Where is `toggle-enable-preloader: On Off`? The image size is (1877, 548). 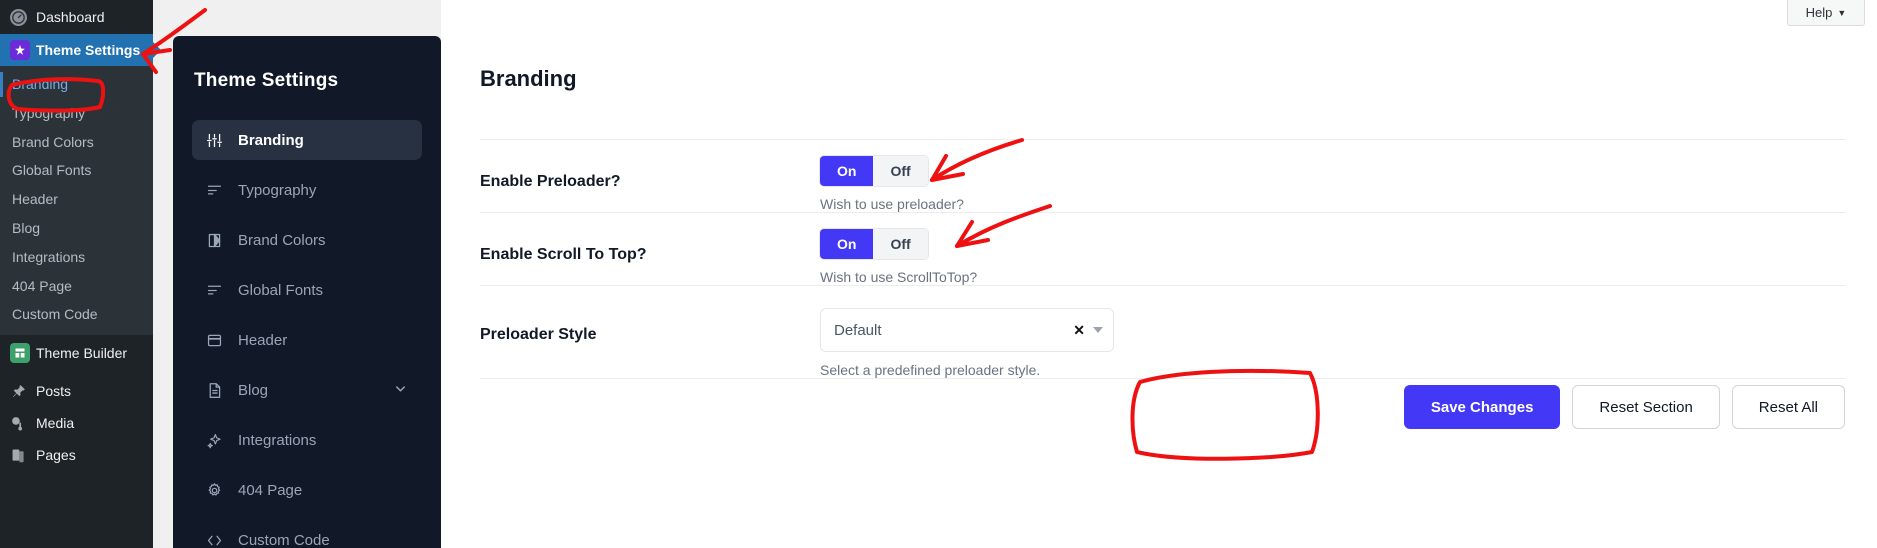 toggle-enable-preloader: On Off is located at coordinates (874, 171).